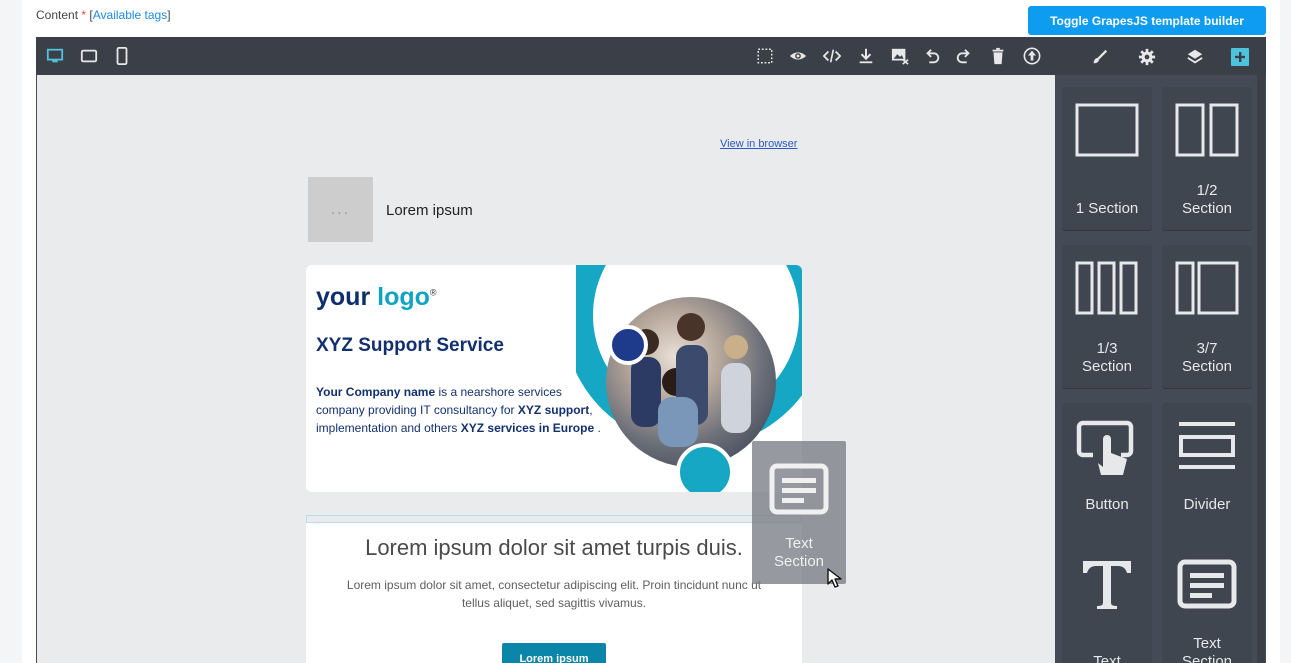  I want to click on block-label: 1/3 Section, so click(1107, 358).